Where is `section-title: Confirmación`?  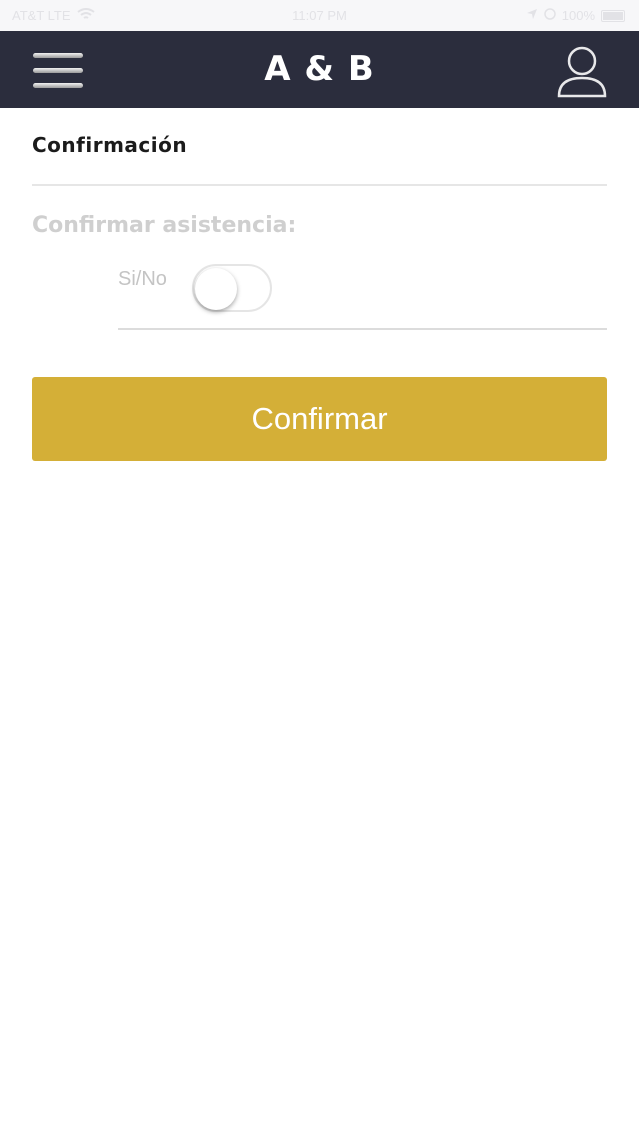 section-title: Confirmación is located at coordinates (110, 145).